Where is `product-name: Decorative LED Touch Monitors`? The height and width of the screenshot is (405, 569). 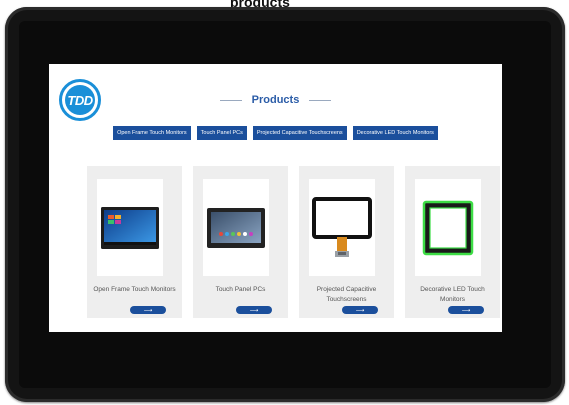 product-name: Decorative LED Touch Monitors is located at coordinates (452, 294).